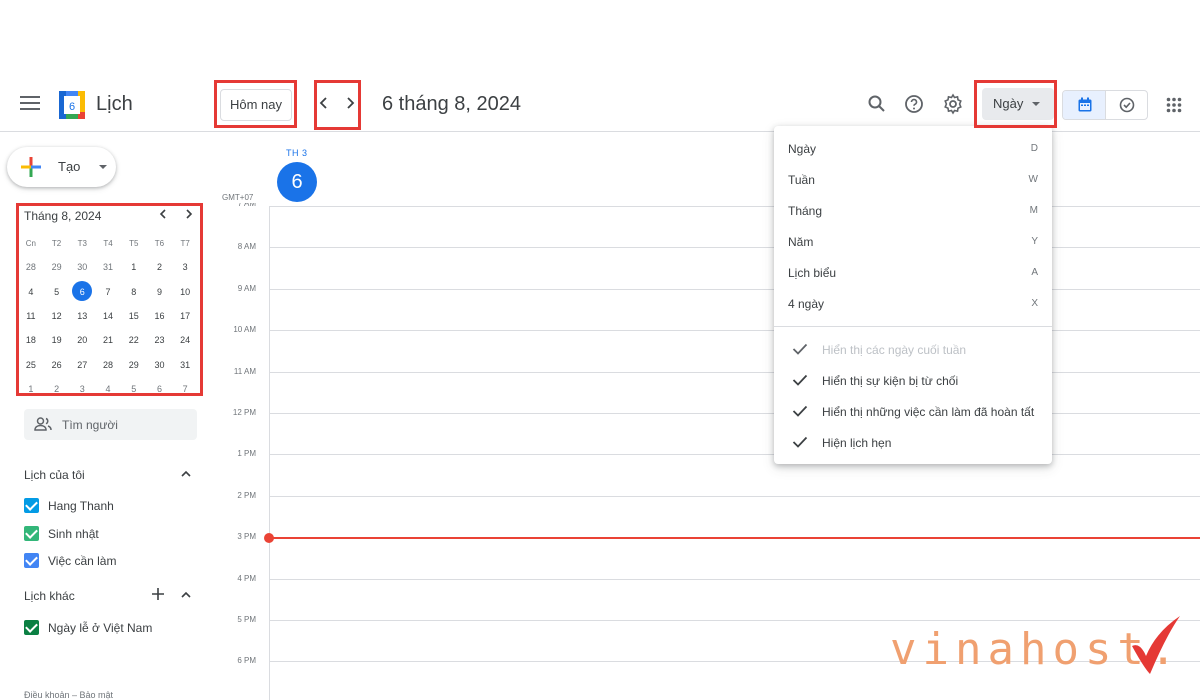 The image size is (1200, 700). I want to click on mini-prev-month-button, so click(163, 215).